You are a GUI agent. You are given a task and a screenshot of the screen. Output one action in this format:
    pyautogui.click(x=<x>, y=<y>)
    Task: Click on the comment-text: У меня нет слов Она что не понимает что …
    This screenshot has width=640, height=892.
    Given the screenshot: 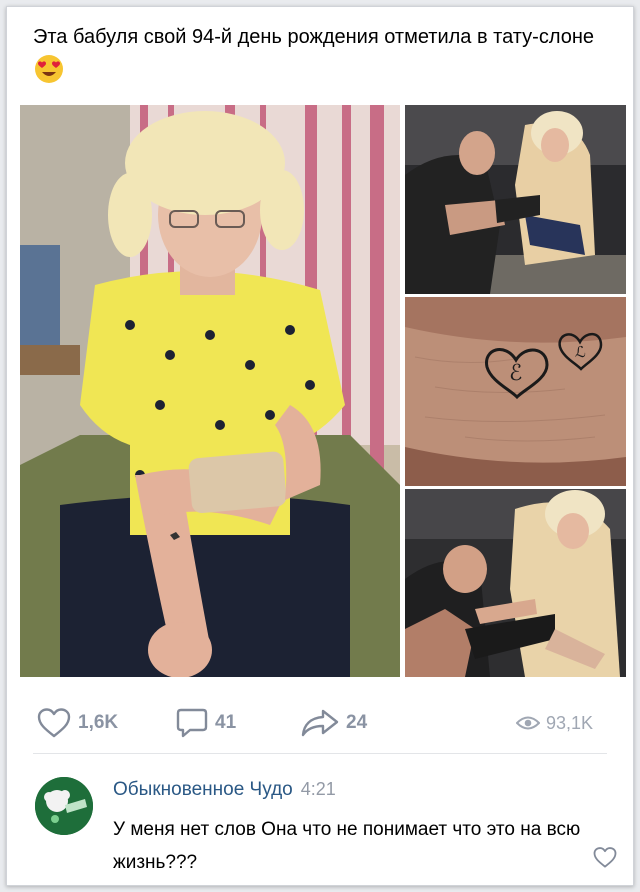 What is the action you would take?
    pyautogui.click(x=347, y=846)
    